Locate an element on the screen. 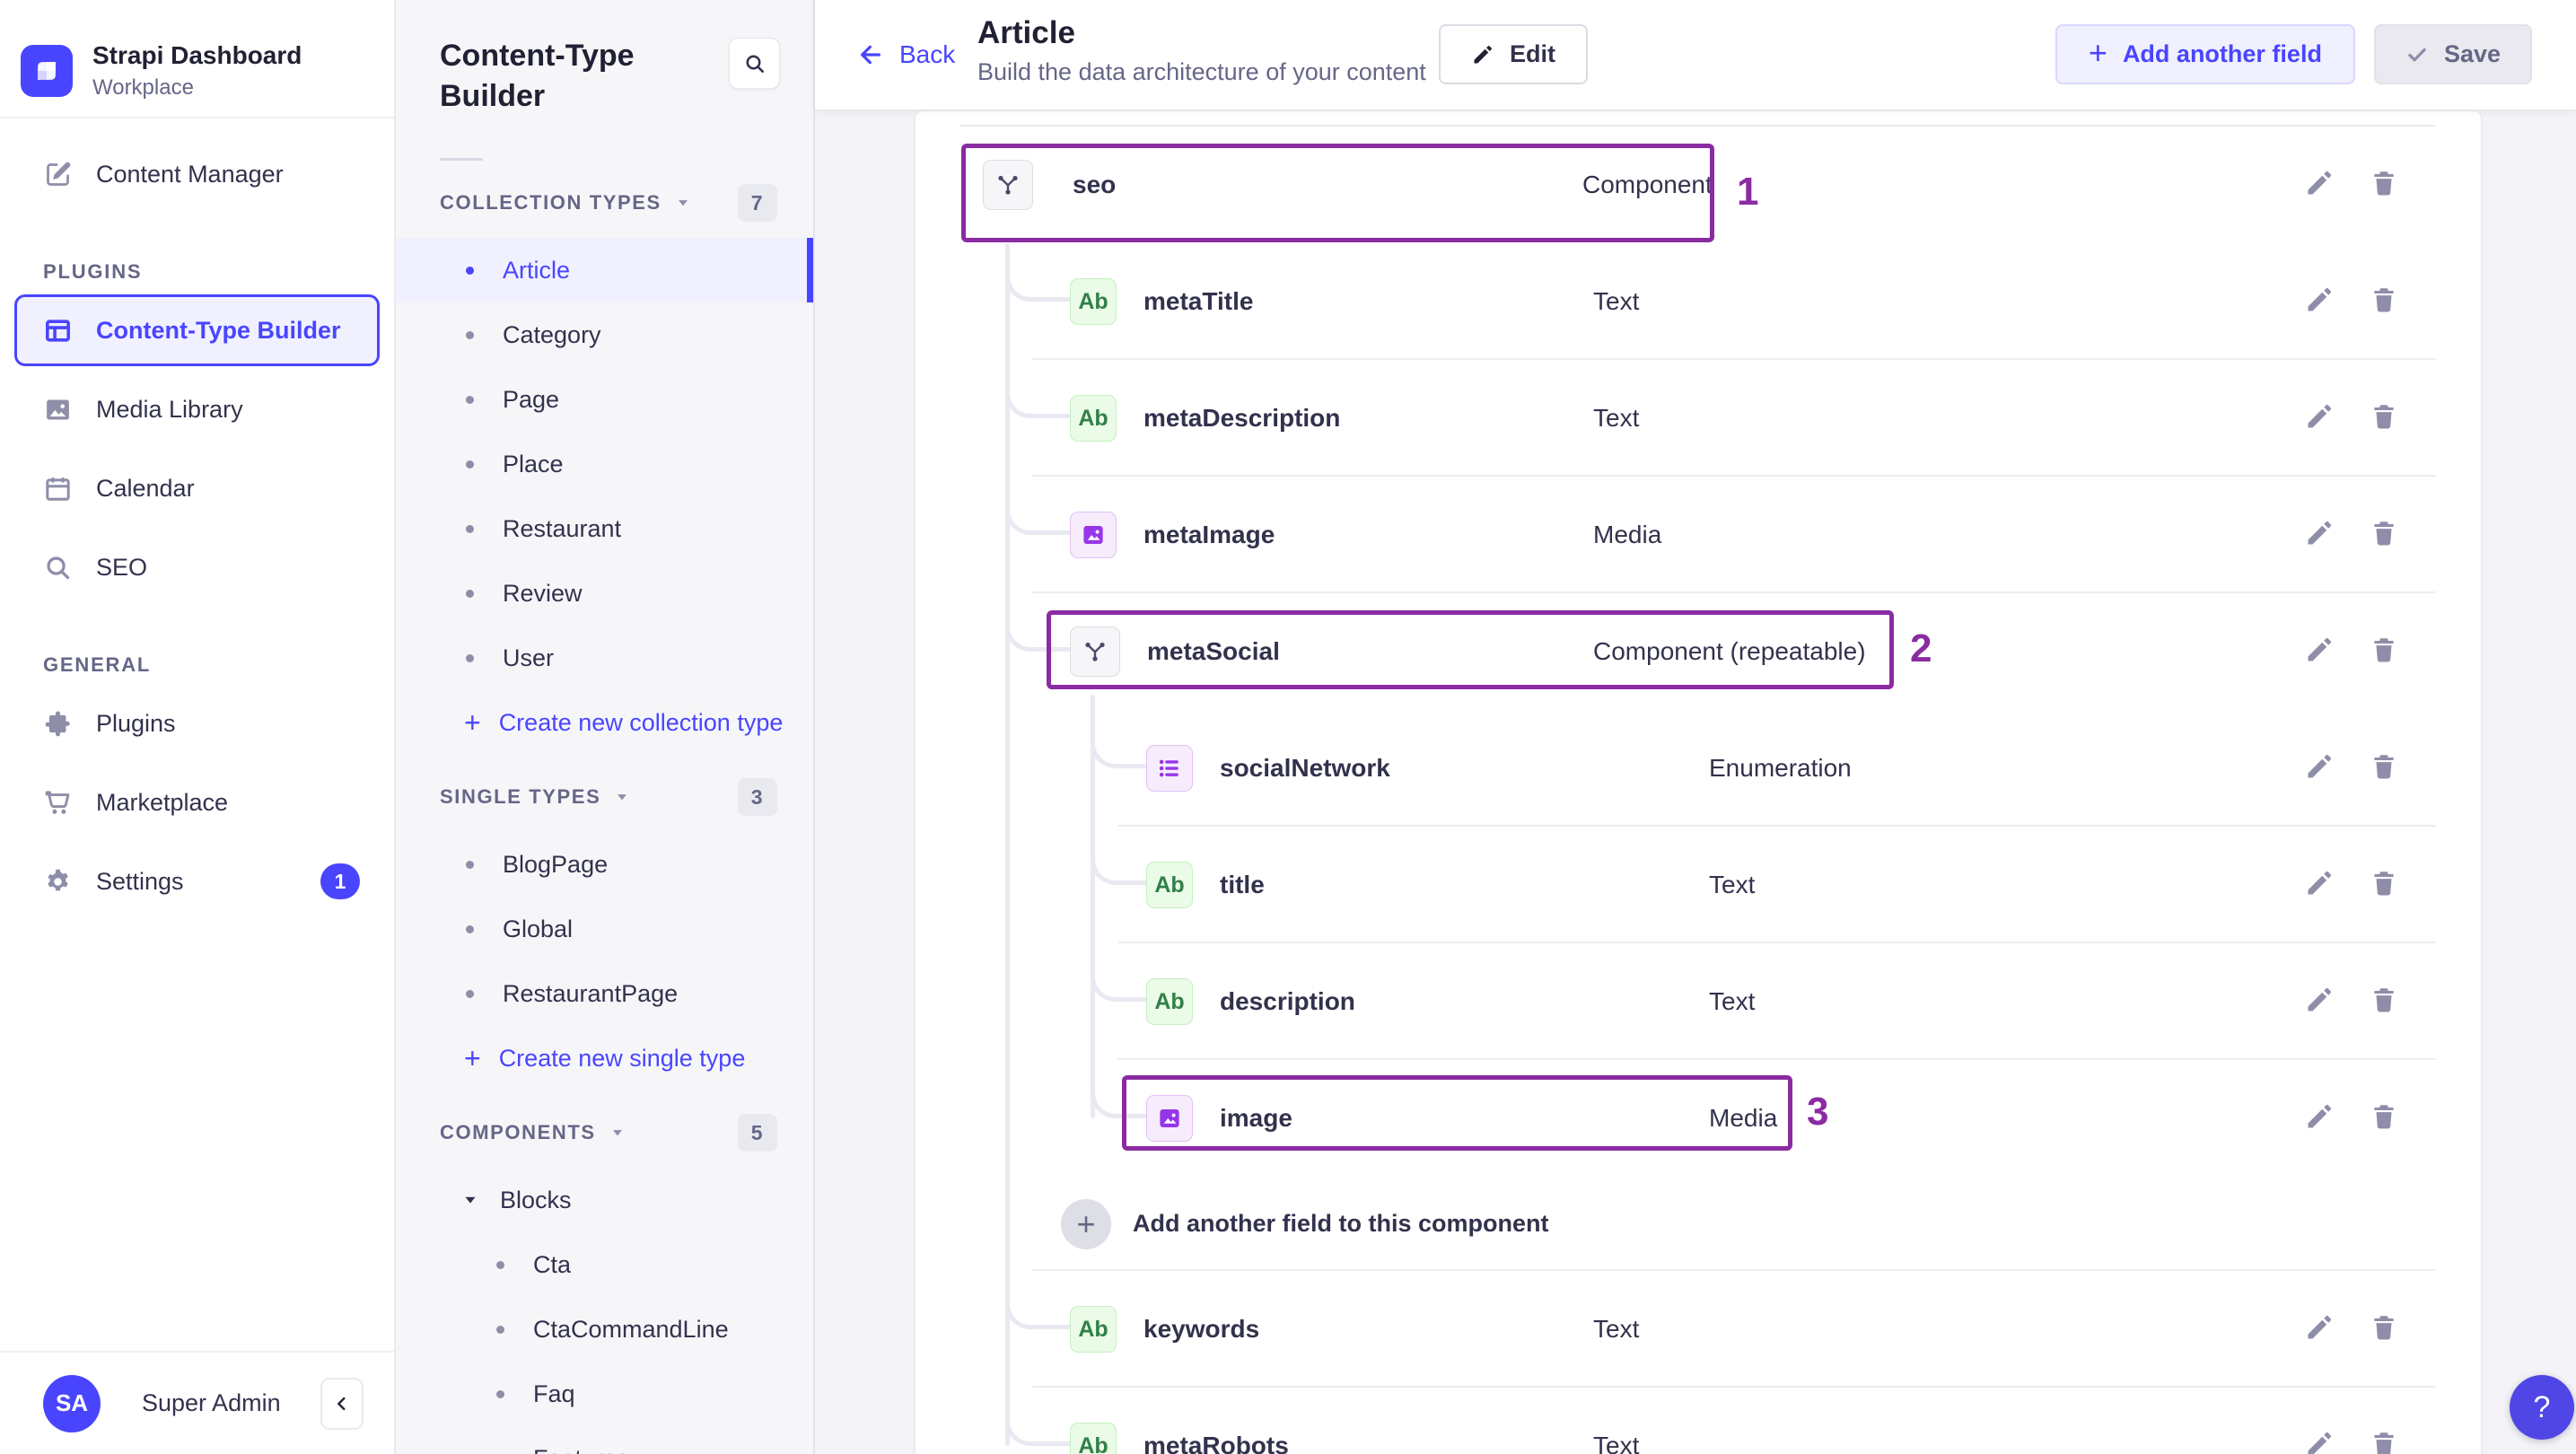 The height and width of the screenshot is (1454, 2576). edit-button: Edit is located at coordinates (1513, 54).